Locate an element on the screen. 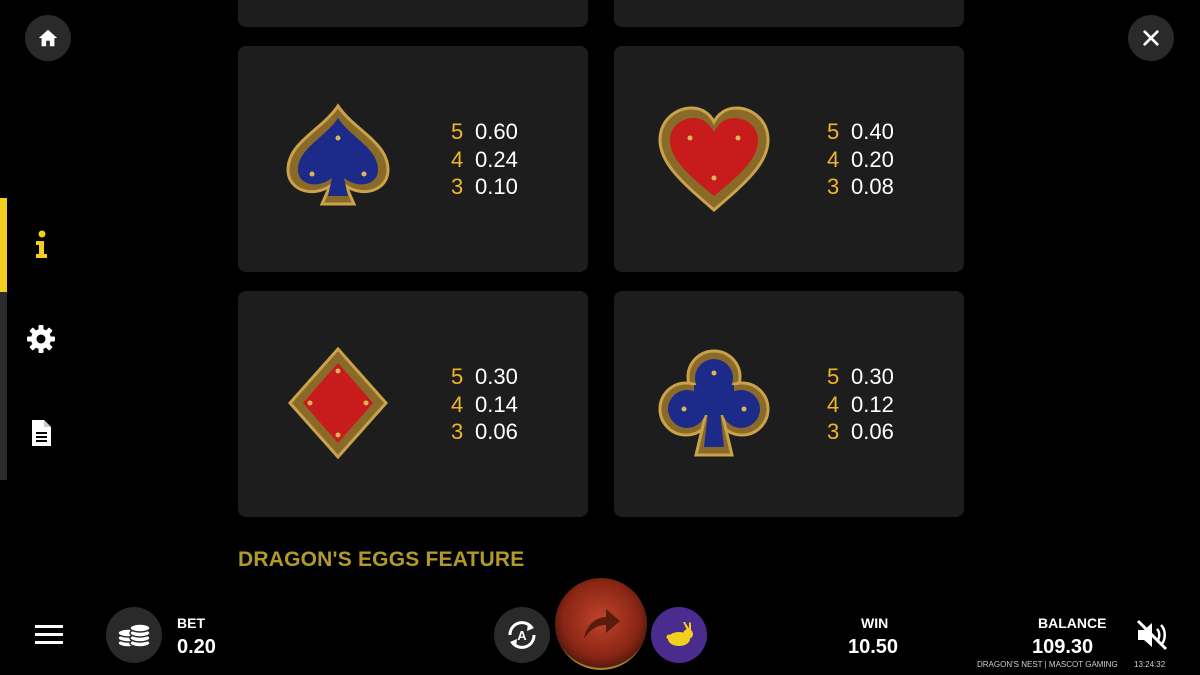 The image size is (1200, 675). autoplay-button: A is located at coordinates (522, 635).